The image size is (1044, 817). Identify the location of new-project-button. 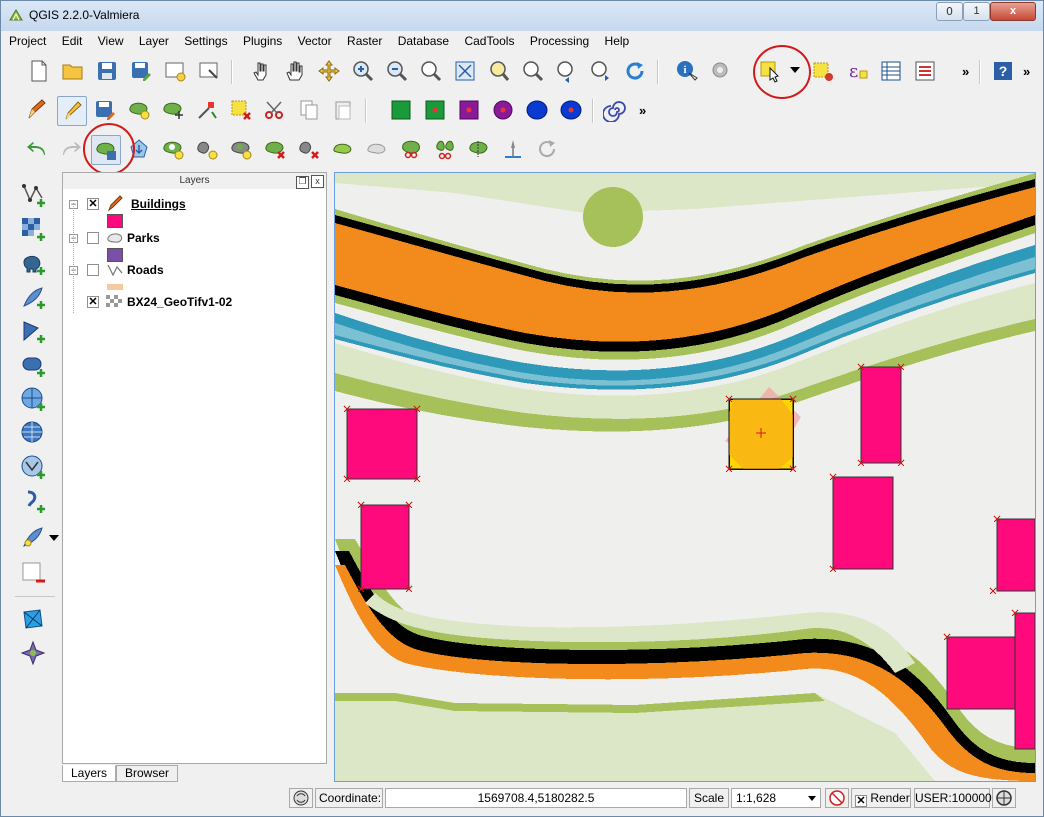
(39, 71).